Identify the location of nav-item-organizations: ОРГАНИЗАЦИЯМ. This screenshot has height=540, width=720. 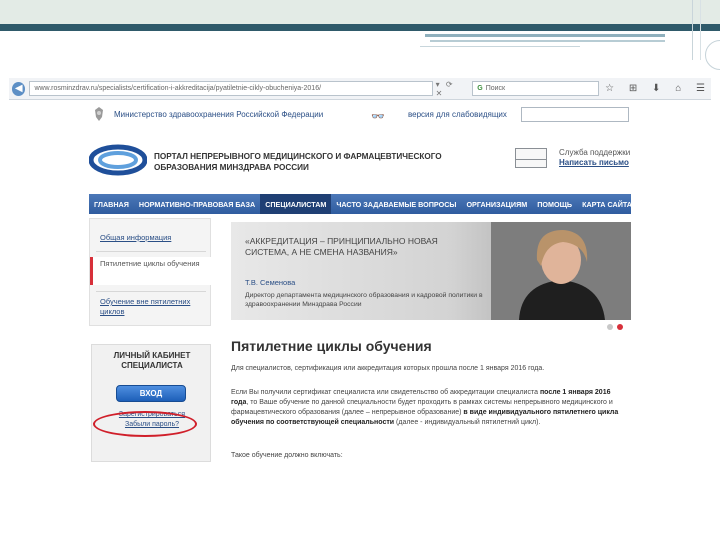
(496, 204).